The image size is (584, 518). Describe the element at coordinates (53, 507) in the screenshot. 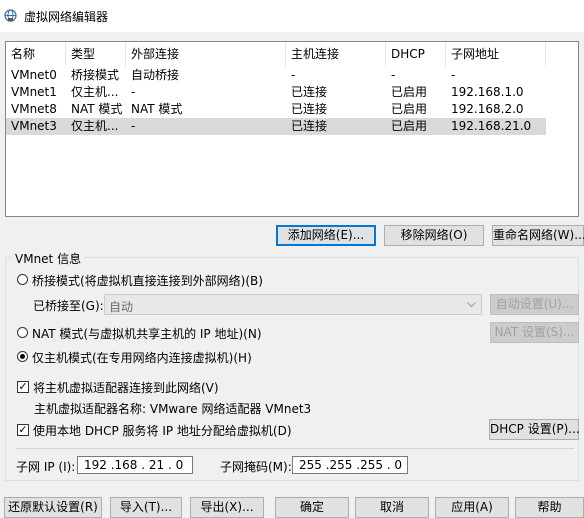

I see `restore-defaults-button: 还原默认设置(R)` at that location.